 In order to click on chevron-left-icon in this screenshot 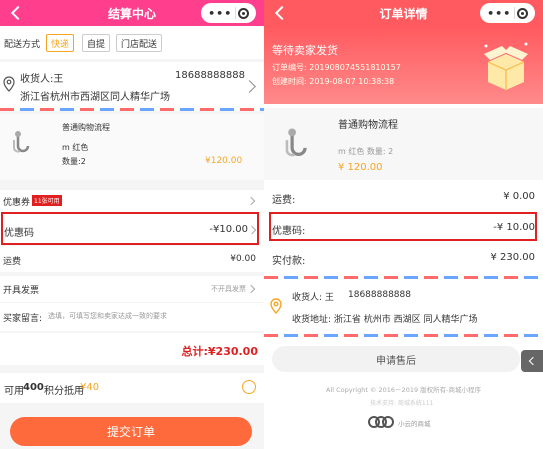, I will do `click(533, 361)`.